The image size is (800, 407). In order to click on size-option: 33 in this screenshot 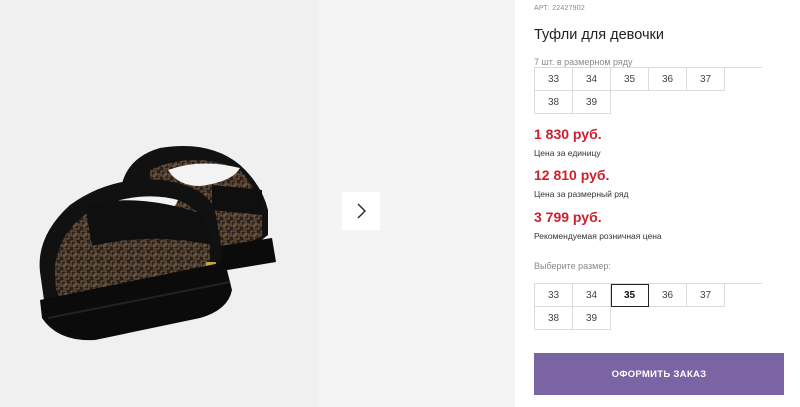, I will do `click(554, 295)`.